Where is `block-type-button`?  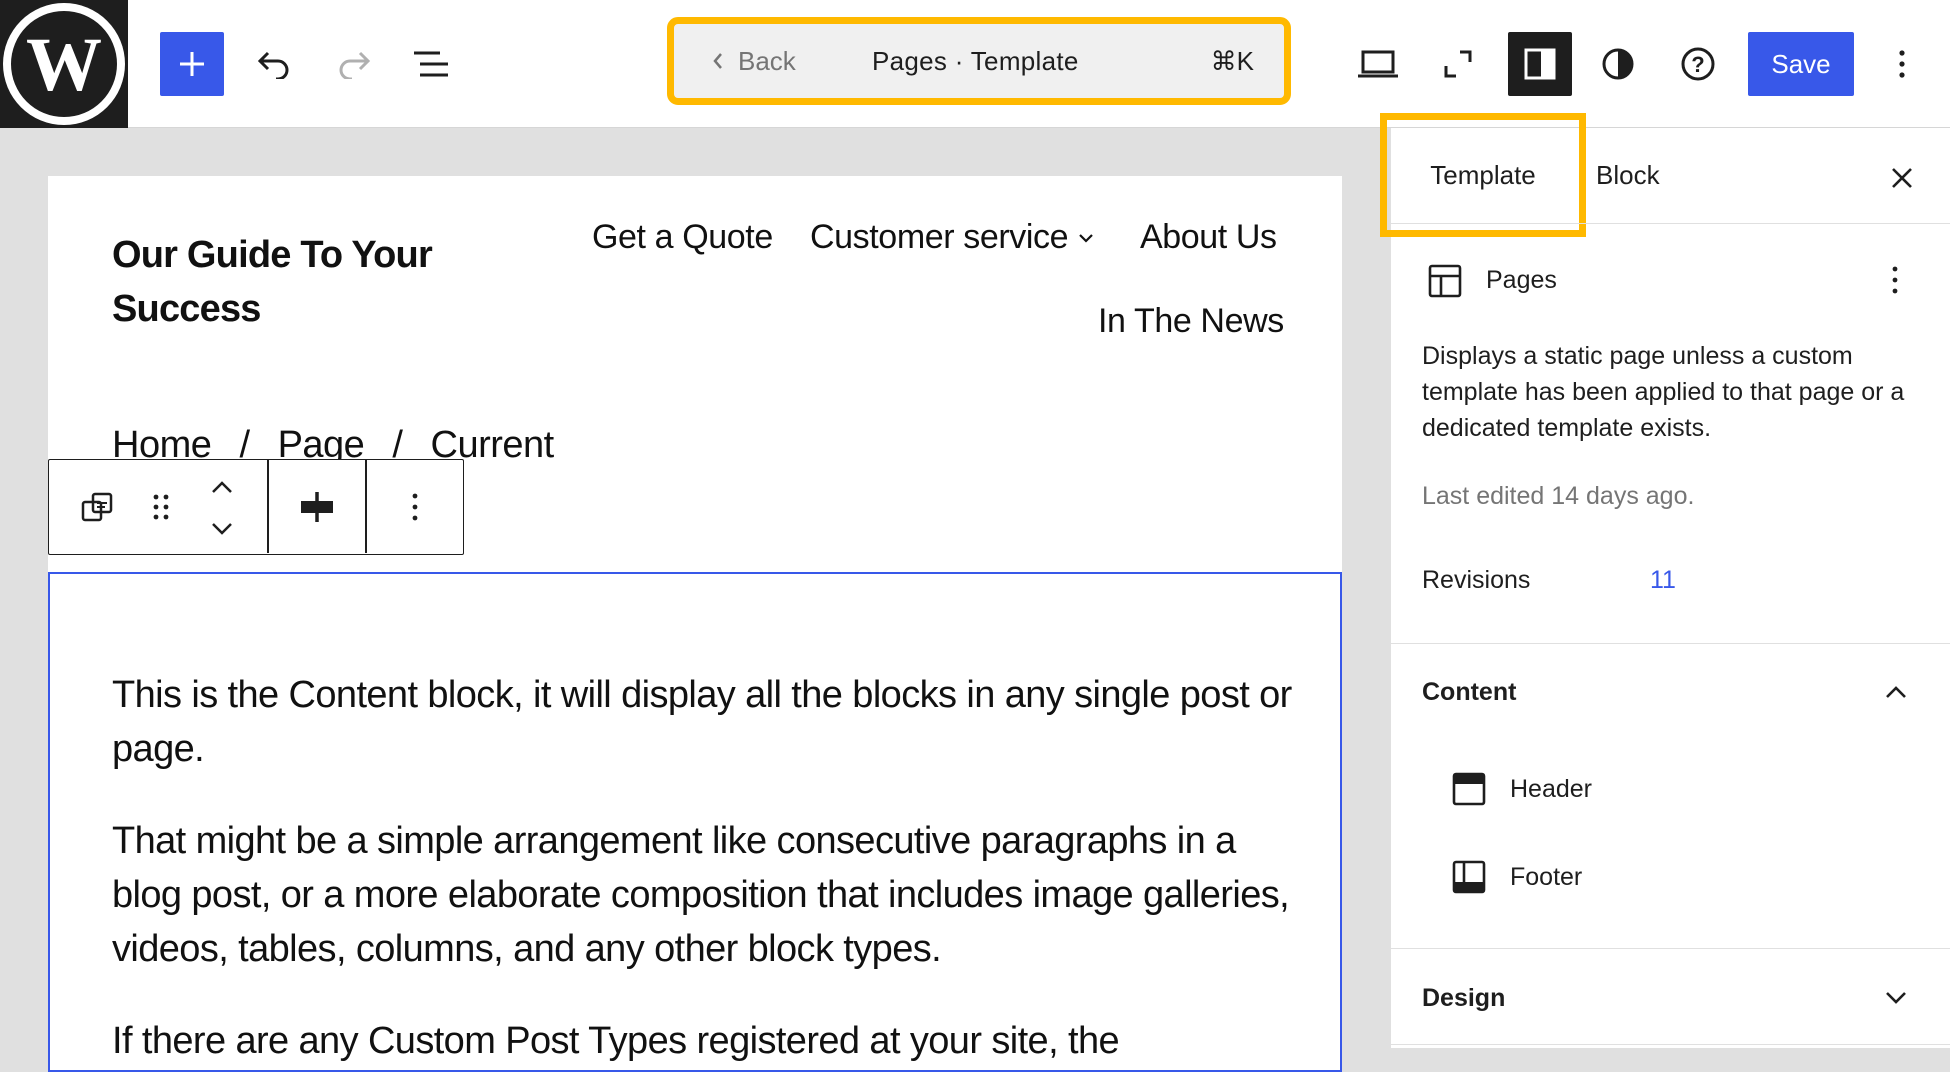 block-type-button is located at coordinates (97, 506).